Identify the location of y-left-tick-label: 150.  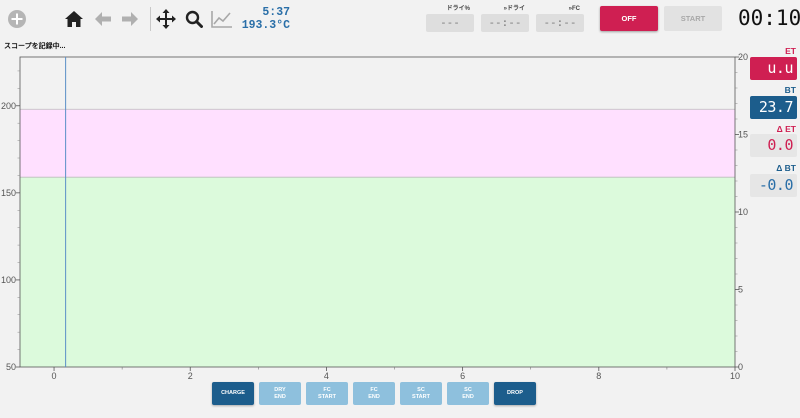
(8, 193).